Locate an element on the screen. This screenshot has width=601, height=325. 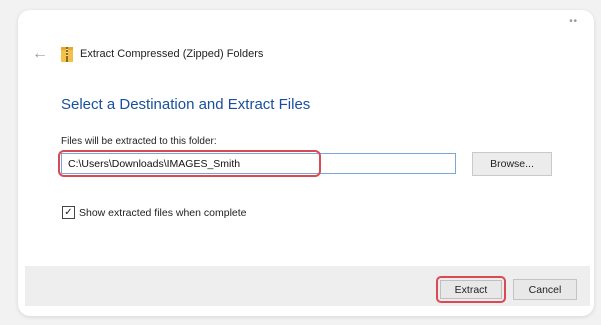
dialog-footer is located at coordinates (307, 286).